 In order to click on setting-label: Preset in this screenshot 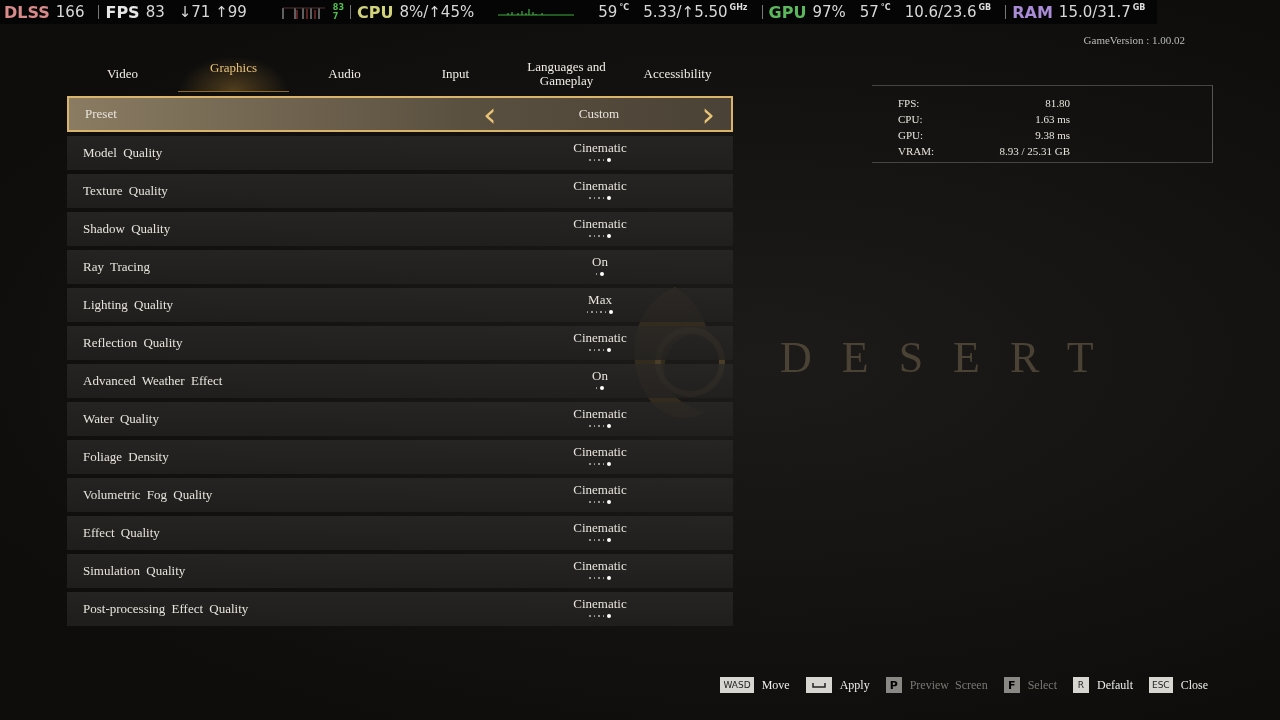, I will do `click(101, 114)`.